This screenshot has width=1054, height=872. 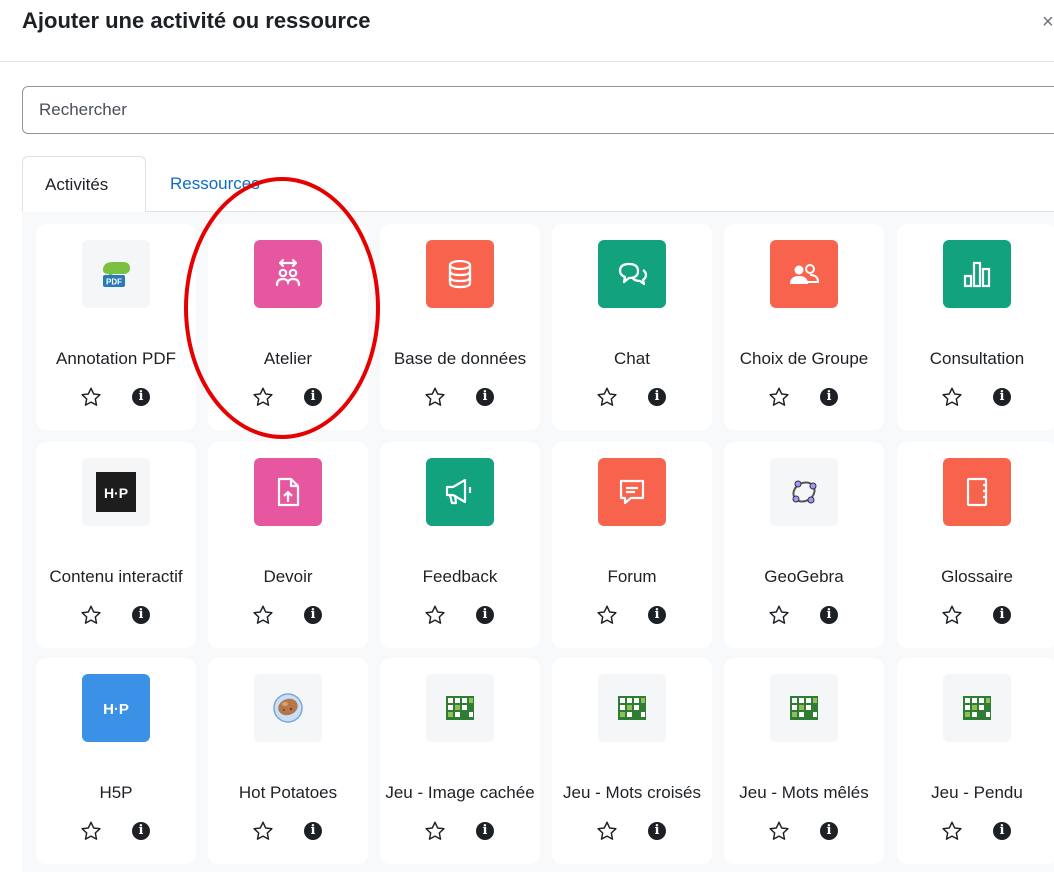 What do you see at coordinates (116, 709) in the screenshot?
I see `svg-text: H·P` at bounding box center [116, 709].